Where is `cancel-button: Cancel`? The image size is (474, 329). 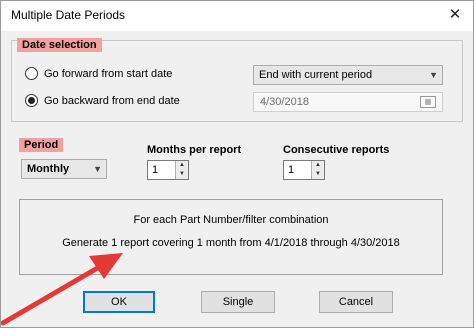
cancel-button: Cancel is located at coordinates (356, 302).